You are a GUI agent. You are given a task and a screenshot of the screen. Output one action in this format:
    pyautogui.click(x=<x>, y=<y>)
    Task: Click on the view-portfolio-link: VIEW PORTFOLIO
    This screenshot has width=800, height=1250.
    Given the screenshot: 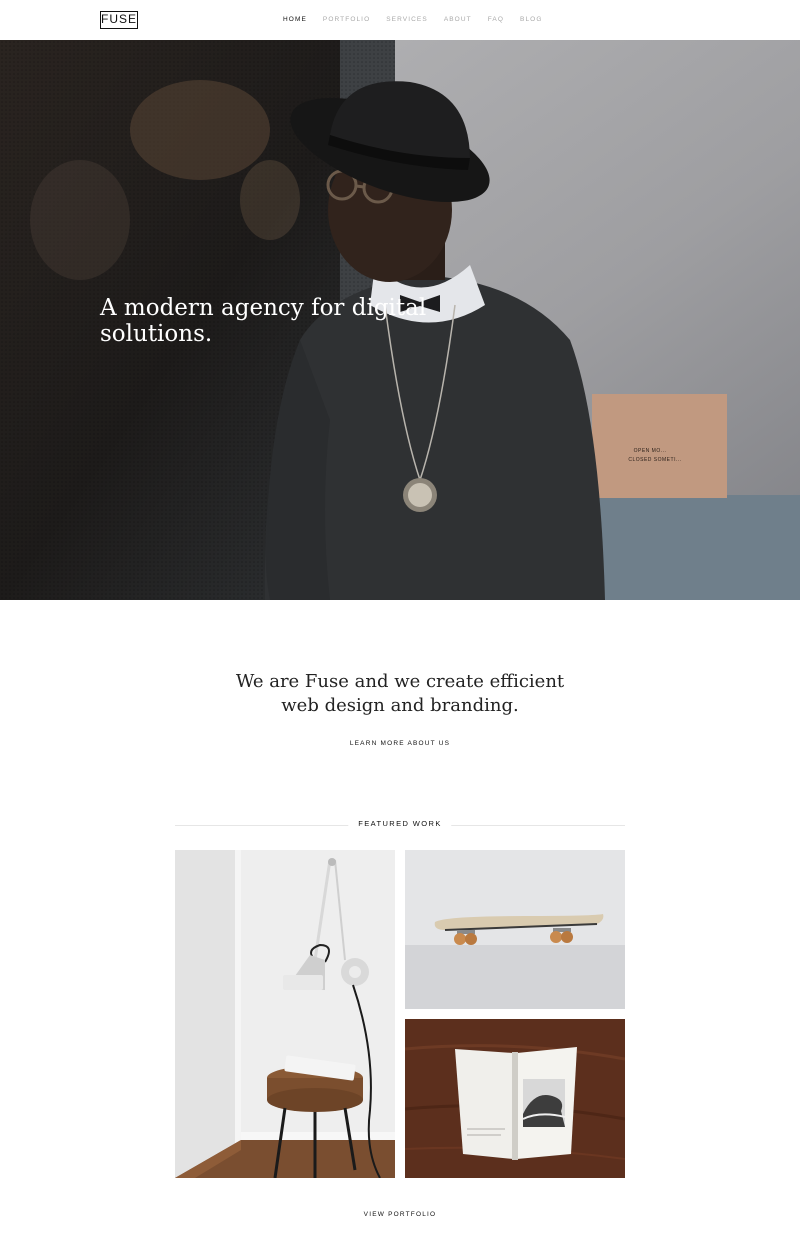 What is the action you would take?
    pyautogui.click(x=400, y=1214)
    